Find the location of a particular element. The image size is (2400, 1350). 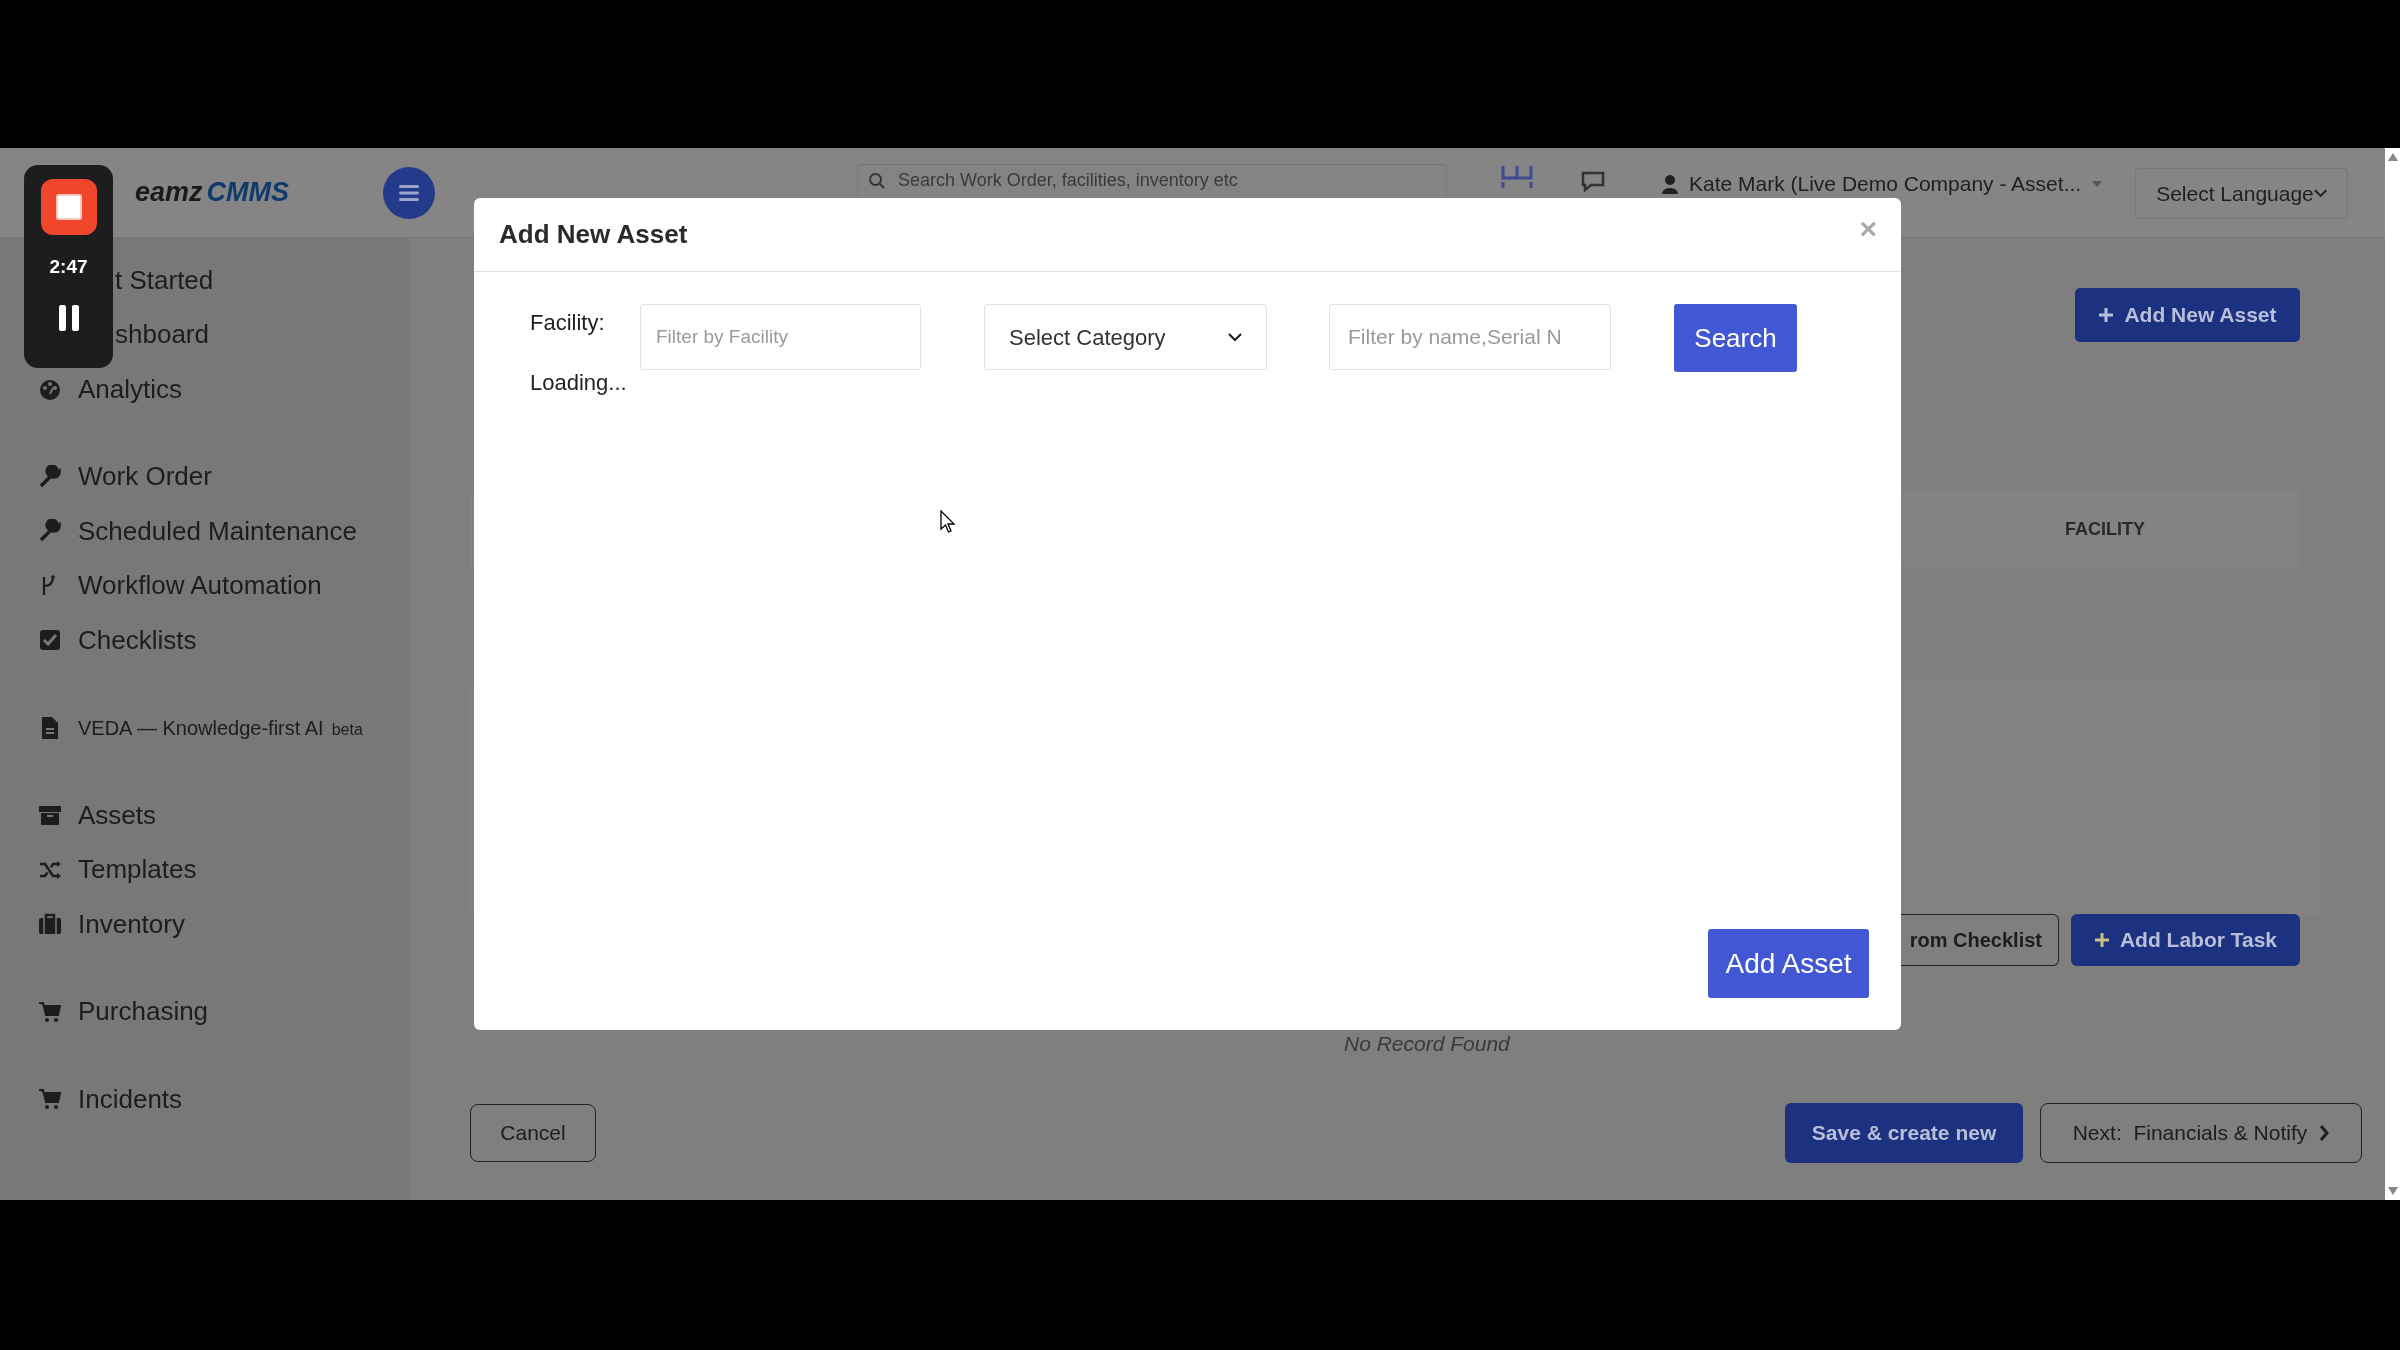

search-field: Search Work Order, facilities, inventory etc is located at coordinates (1152, 180).